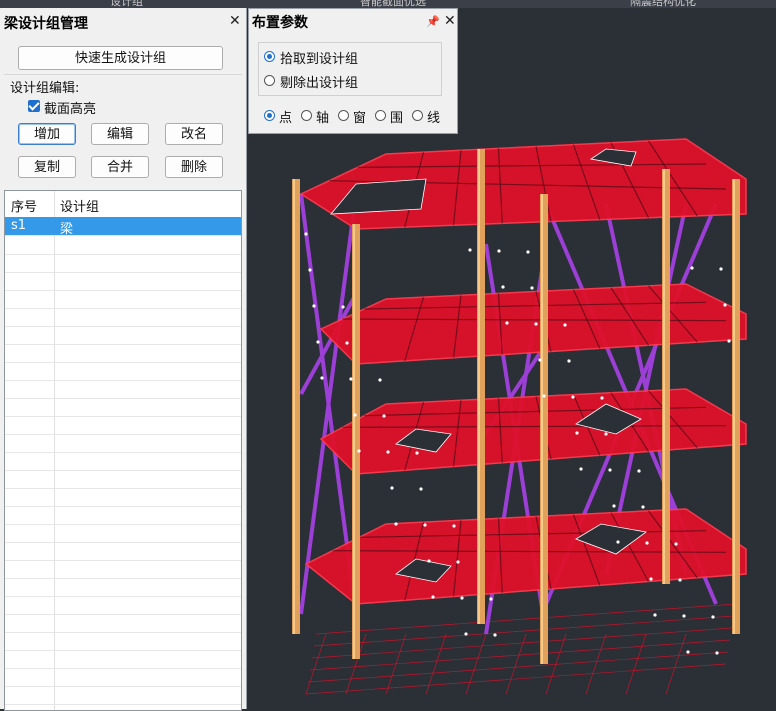 Image resolution: width=776 pixels, height=711 pixels. I want to click on model-viewport-top, so click(617, 71).